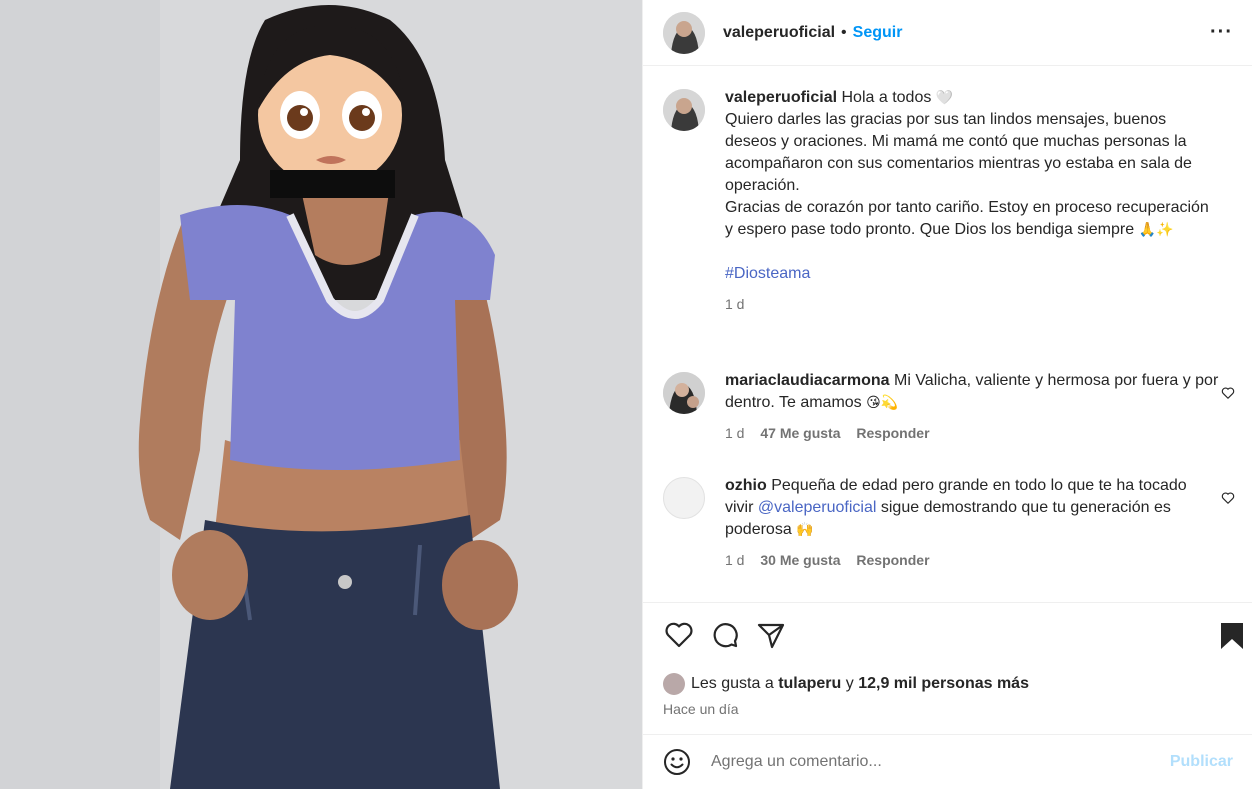 This screenshot has height=789, width=1252. I want to click on comment-likes: 47 Me gusta, so click(800, 433).